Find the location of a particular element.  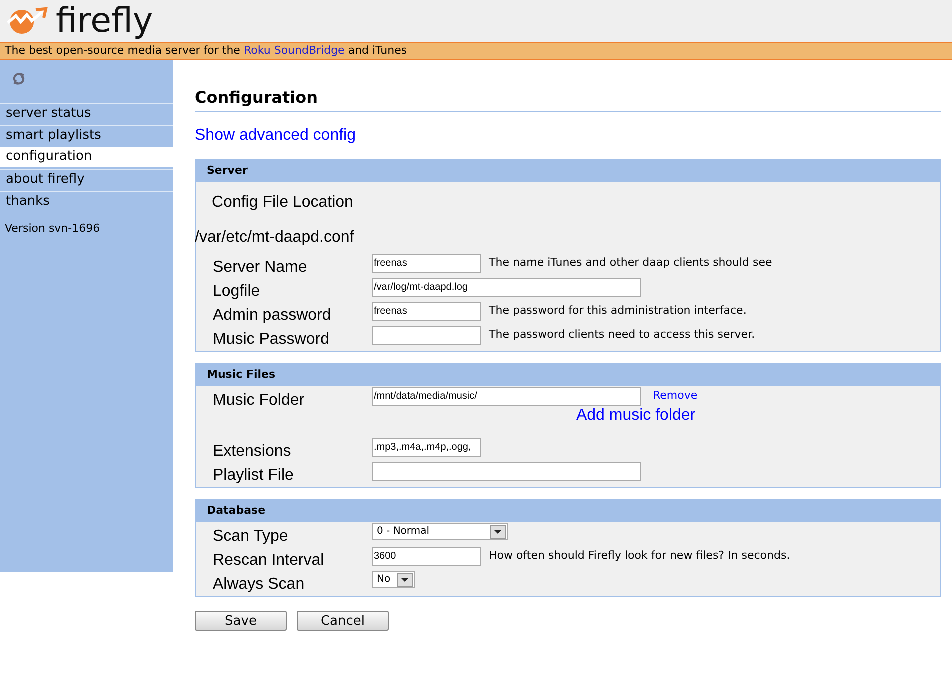

field-label: Extensions is located at coordinates (252, 451).